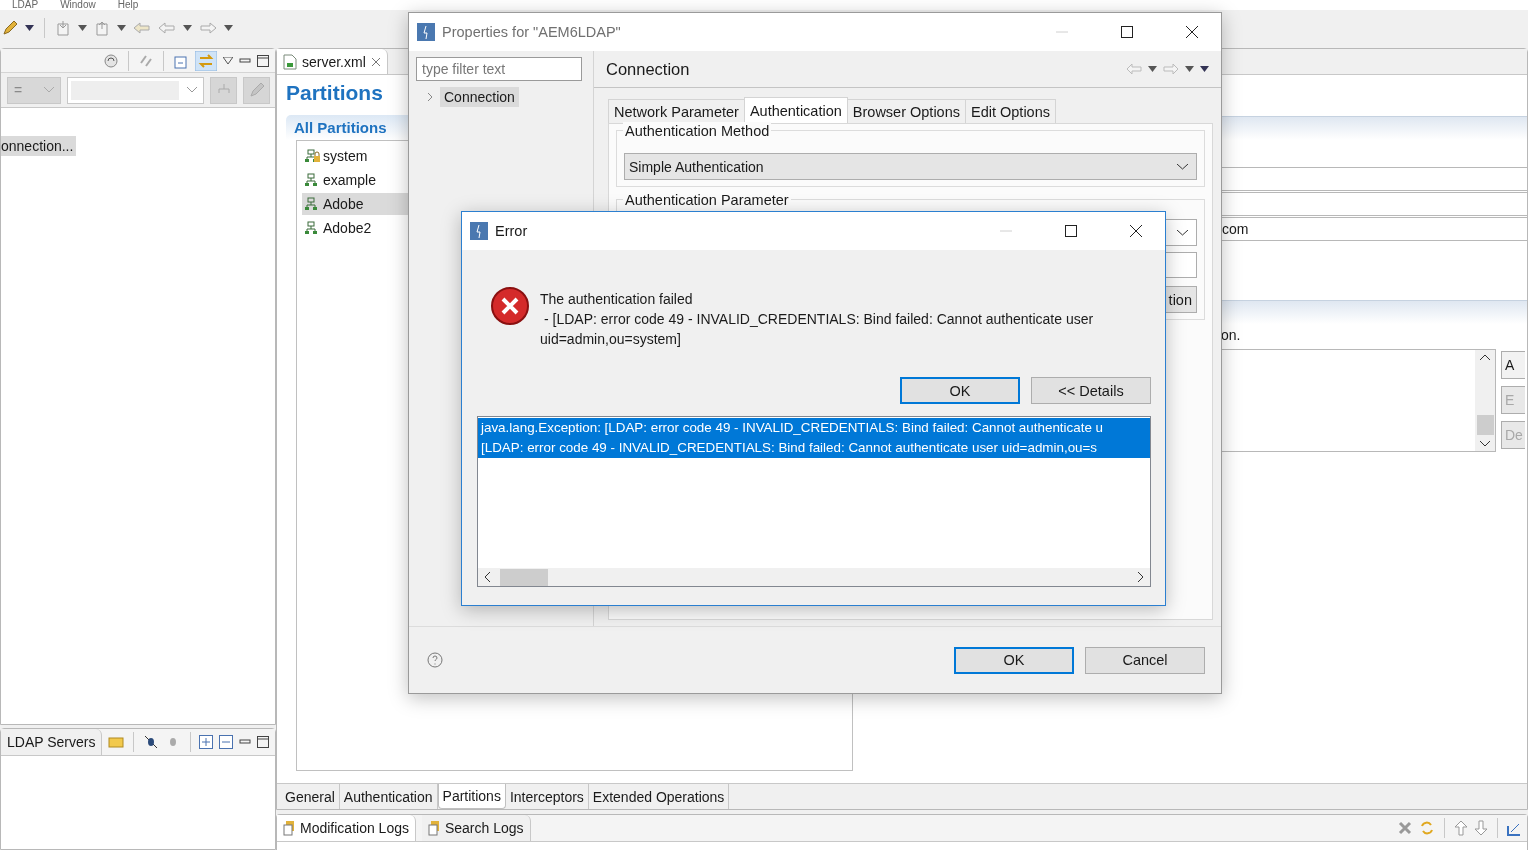 The image size is (1528, 850). I want to click on editor-heading: Partitions, so click(334, 93).